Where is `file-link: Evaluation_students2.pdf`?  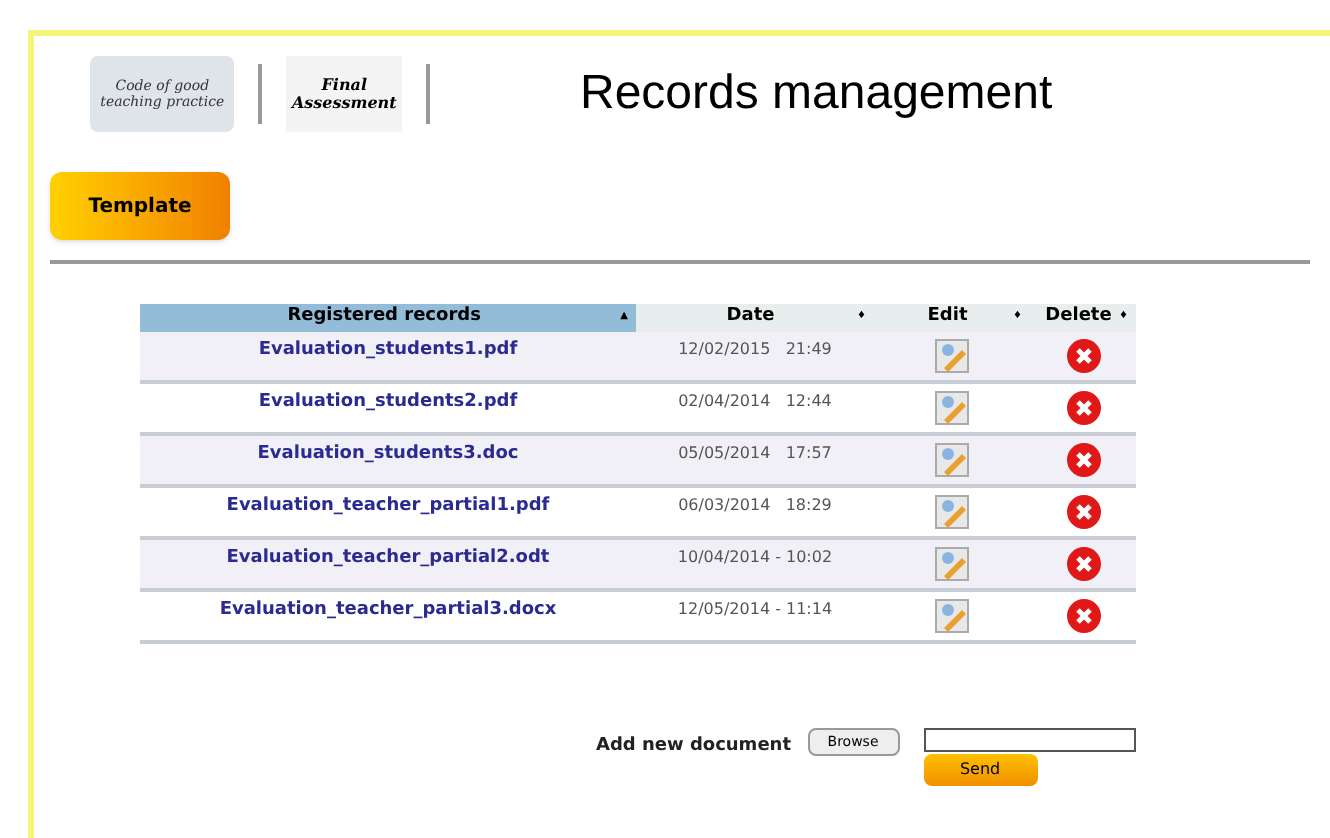 file-link: Evaluation_students2.pdf is located at coordinates (388, 408).